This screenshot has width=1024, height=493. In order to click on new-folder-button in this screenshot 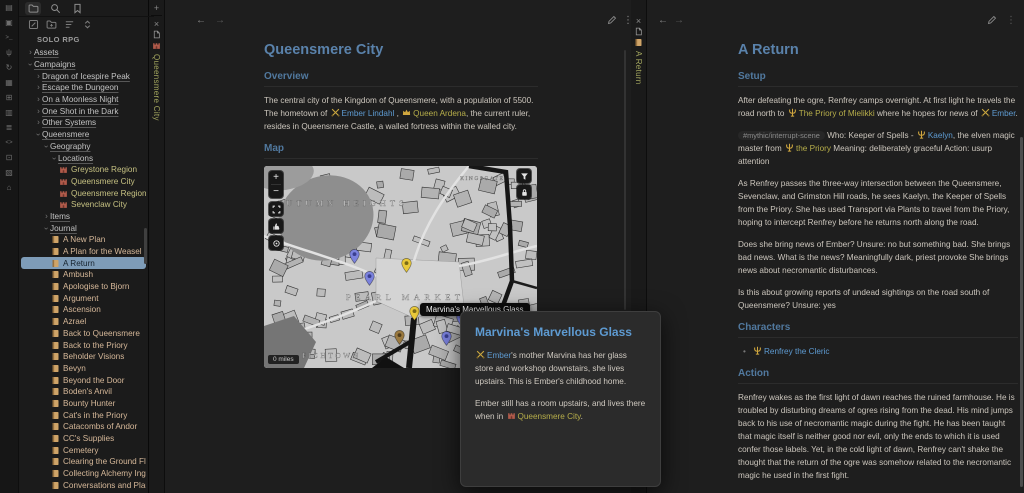, I will do `click(51, 24)`.